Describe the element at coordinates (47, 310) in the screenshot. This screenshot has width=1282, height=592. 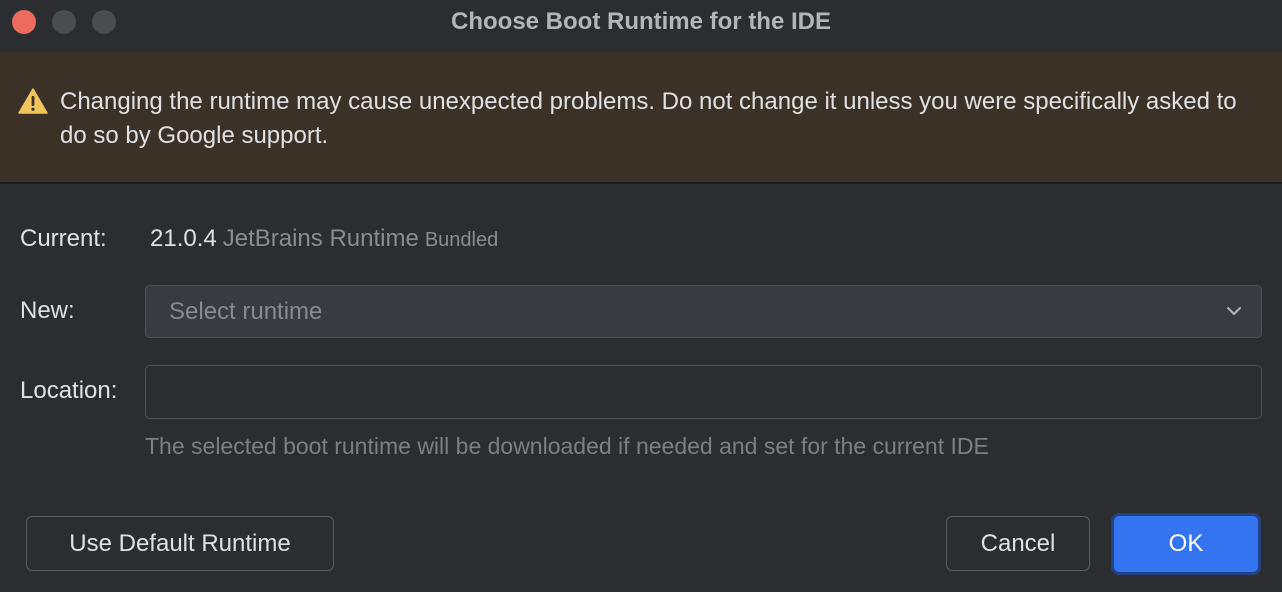
I see `new-label: New:` at that location.